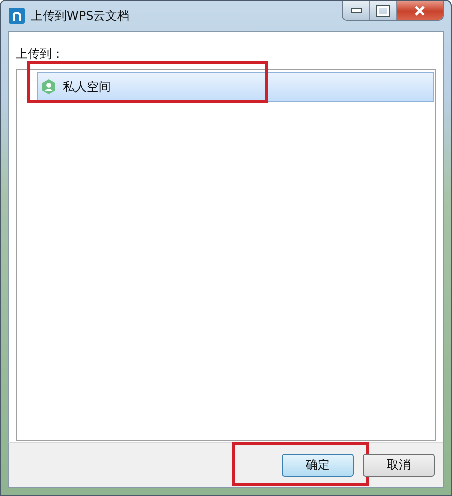 This screenshot has height=496, width=452. What do you see at coordinates (399, 465) in the screenshot?
I see `dialog-button: 取消` at bounding box center [399, 465].